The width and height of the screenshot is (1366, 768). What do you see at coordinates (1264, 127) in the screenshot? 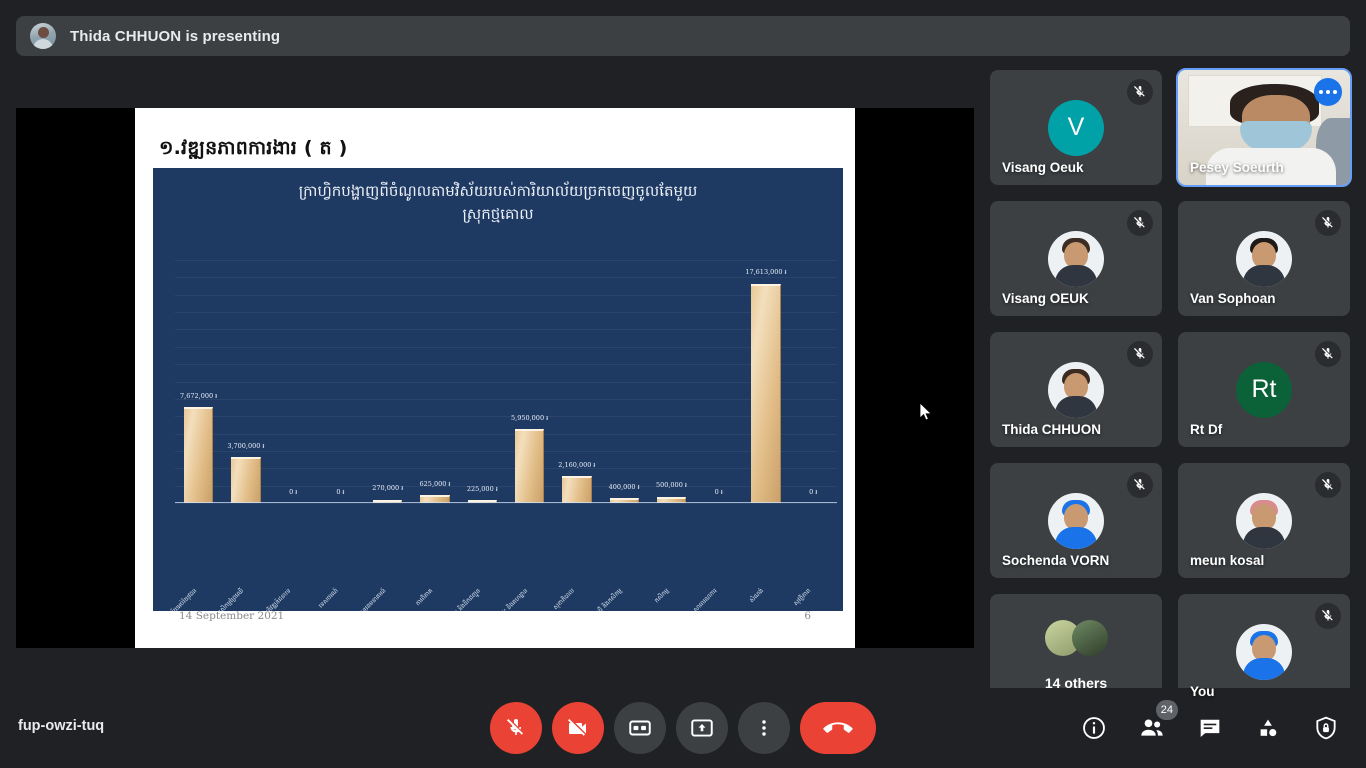
I see `participant-tile: Pesey Soeurth` at bounding box center [1264, 127].